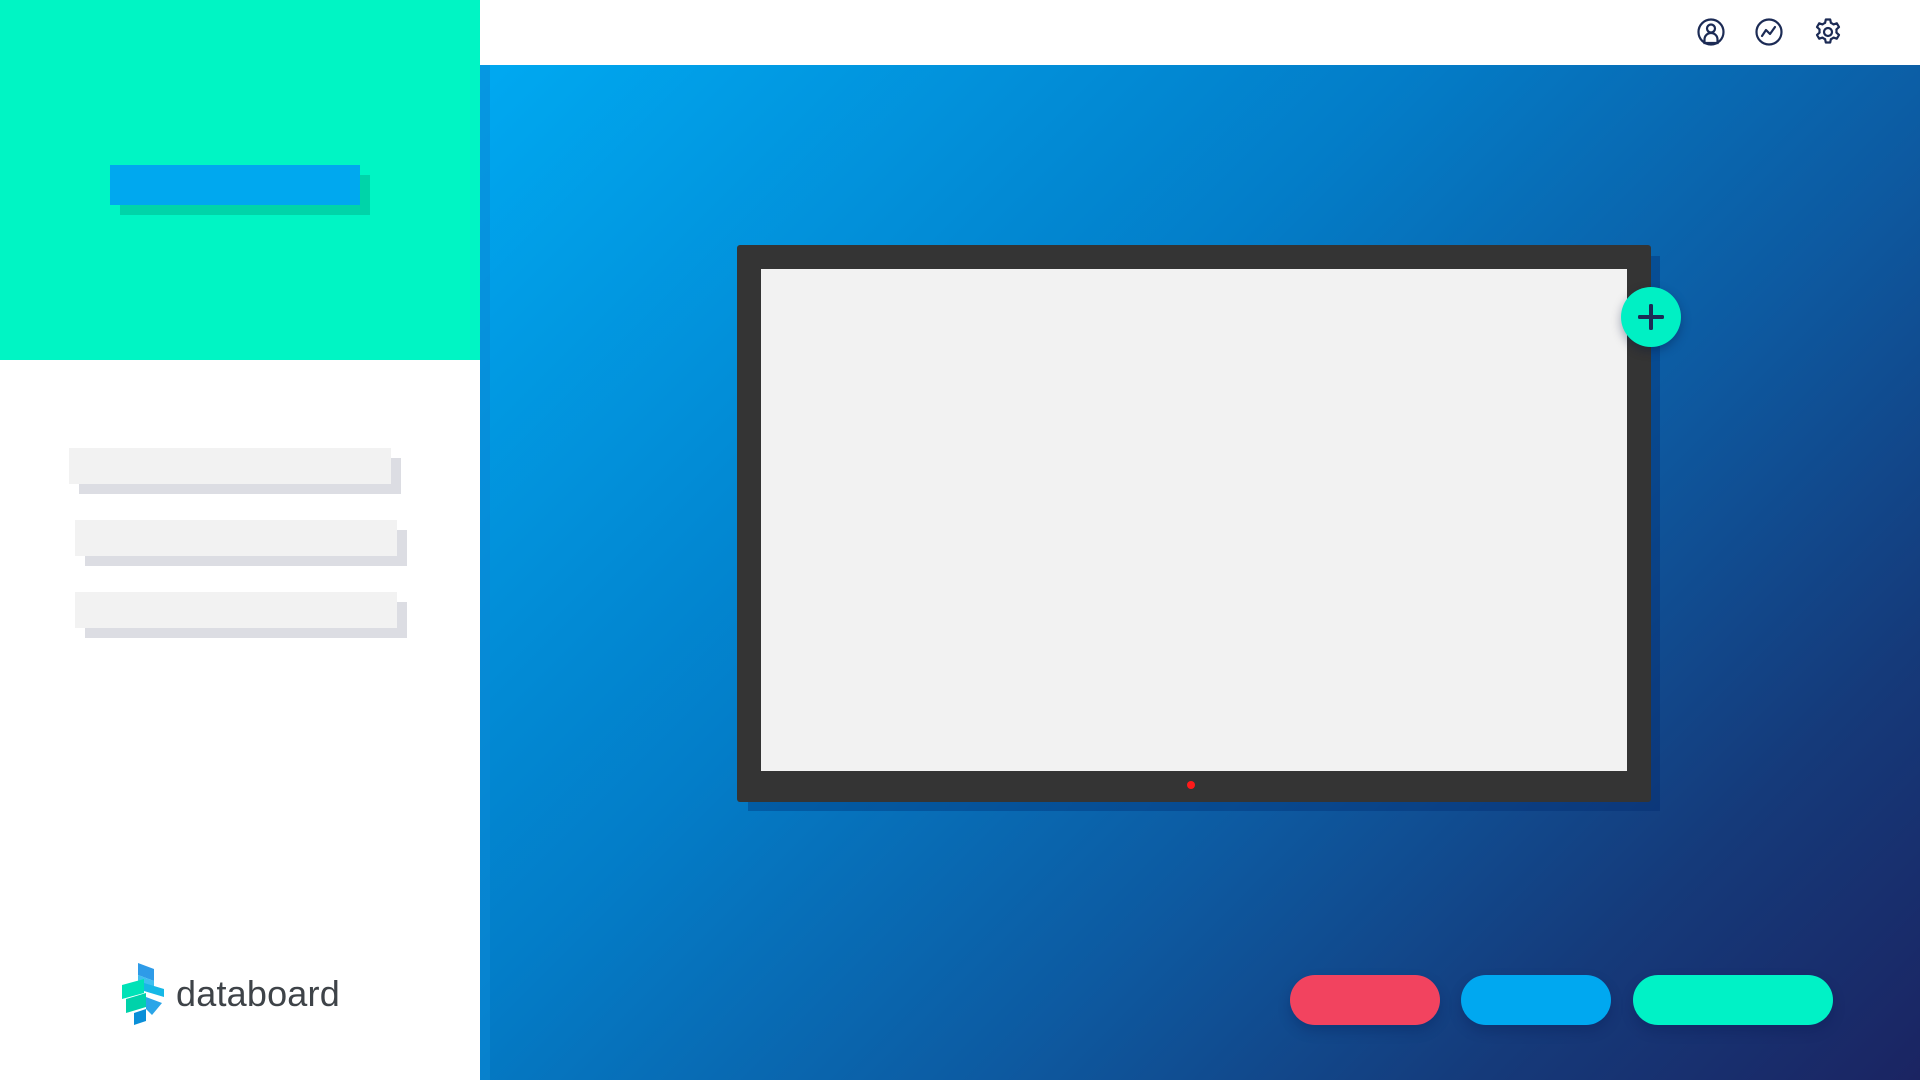  What do you see at coordinates (143, 994) in the screenshot?
I see `databoard-logo-icon` at bounding box center [143, 994].